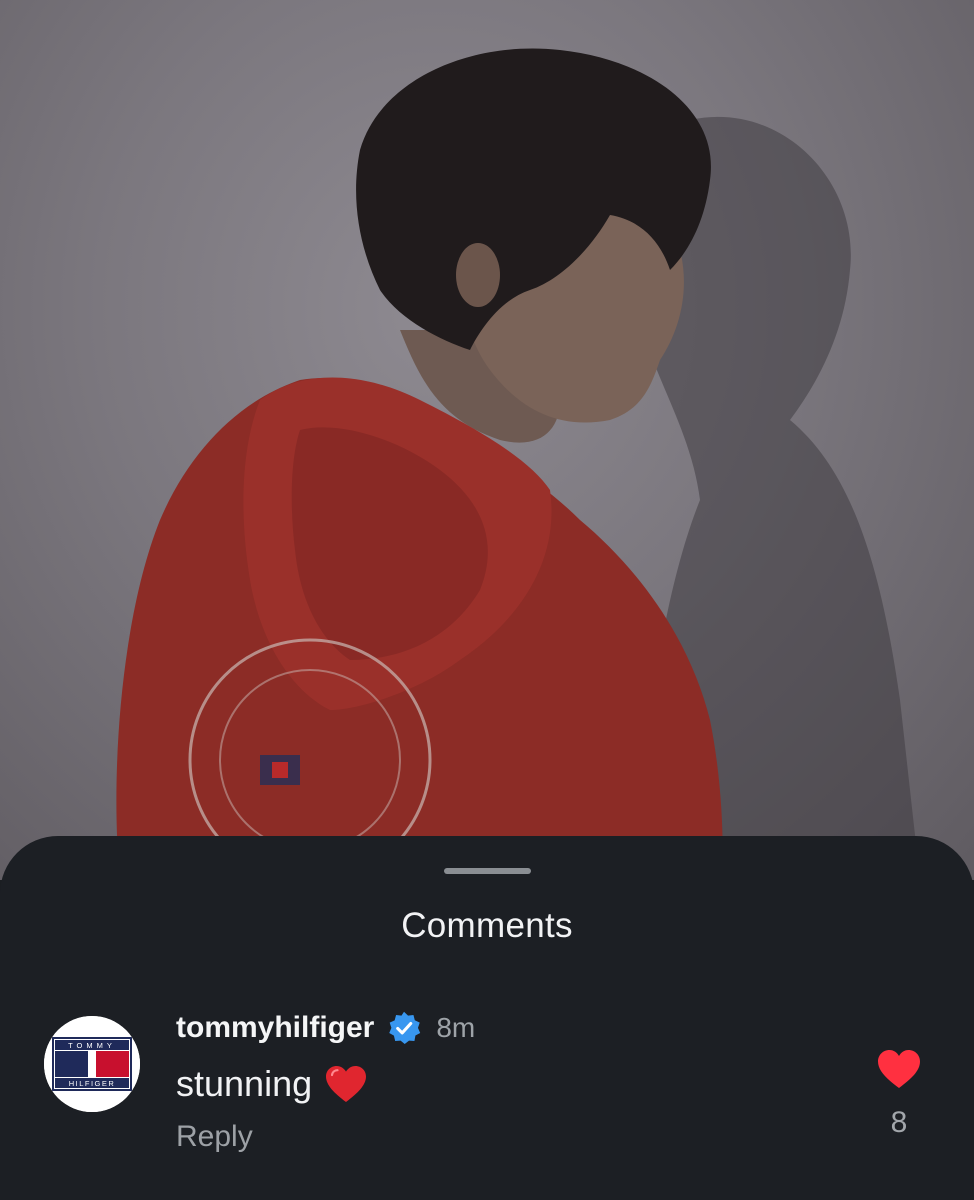 The width and height of the screenshot is (974, 1200). Describe the element at coordinates (244, 1083) in the screenshot. I see `comment-text: stunning` at that location.